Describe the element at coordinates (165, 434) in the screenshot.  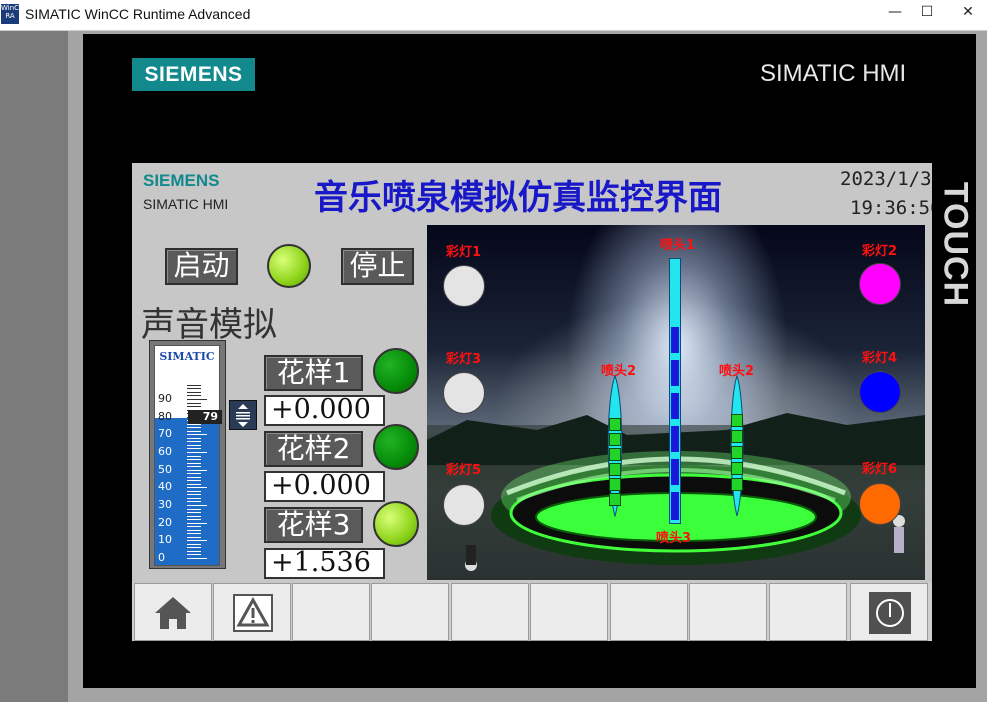
I see `gauge-tick-label: 70` at that location.